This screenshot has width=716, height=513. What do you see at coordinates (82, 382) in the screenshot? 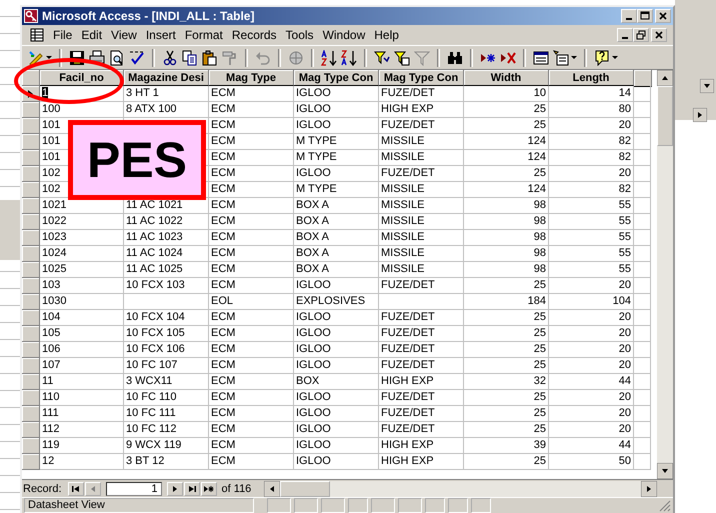
I see `table-cell: 11` at bounding box center [82, 382].